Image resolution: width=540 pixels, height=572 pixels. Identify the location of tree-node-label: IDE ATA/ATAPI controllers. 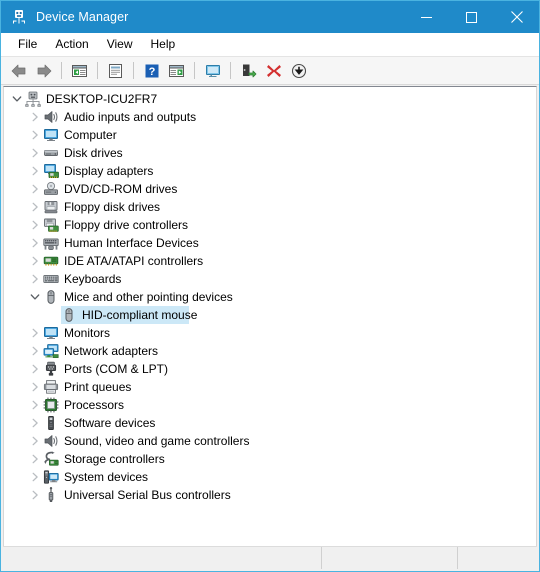
(134, 261).